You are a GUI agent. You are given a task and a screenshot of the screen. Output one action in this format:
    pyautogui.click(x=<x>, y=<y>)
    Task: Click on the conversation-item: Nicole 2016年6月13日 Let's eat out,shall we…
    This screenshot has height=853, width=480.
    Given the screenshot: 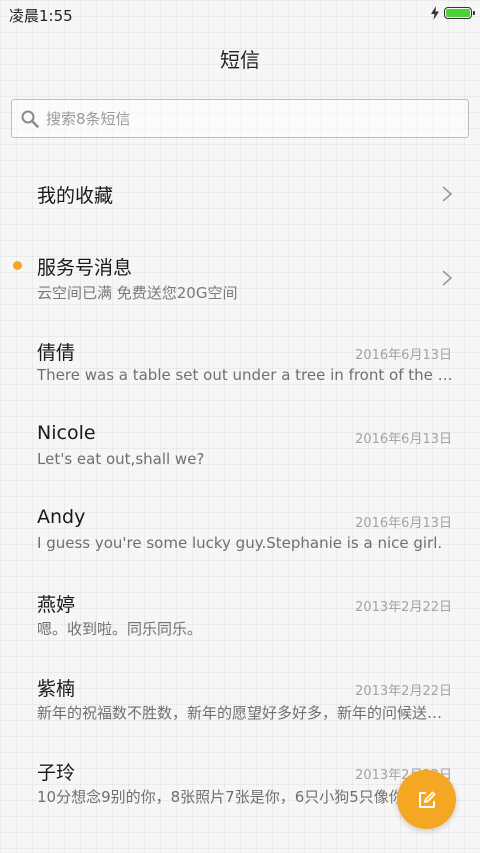 What is the action you would take?
    pyautogui.click(x=240, y=454)
    